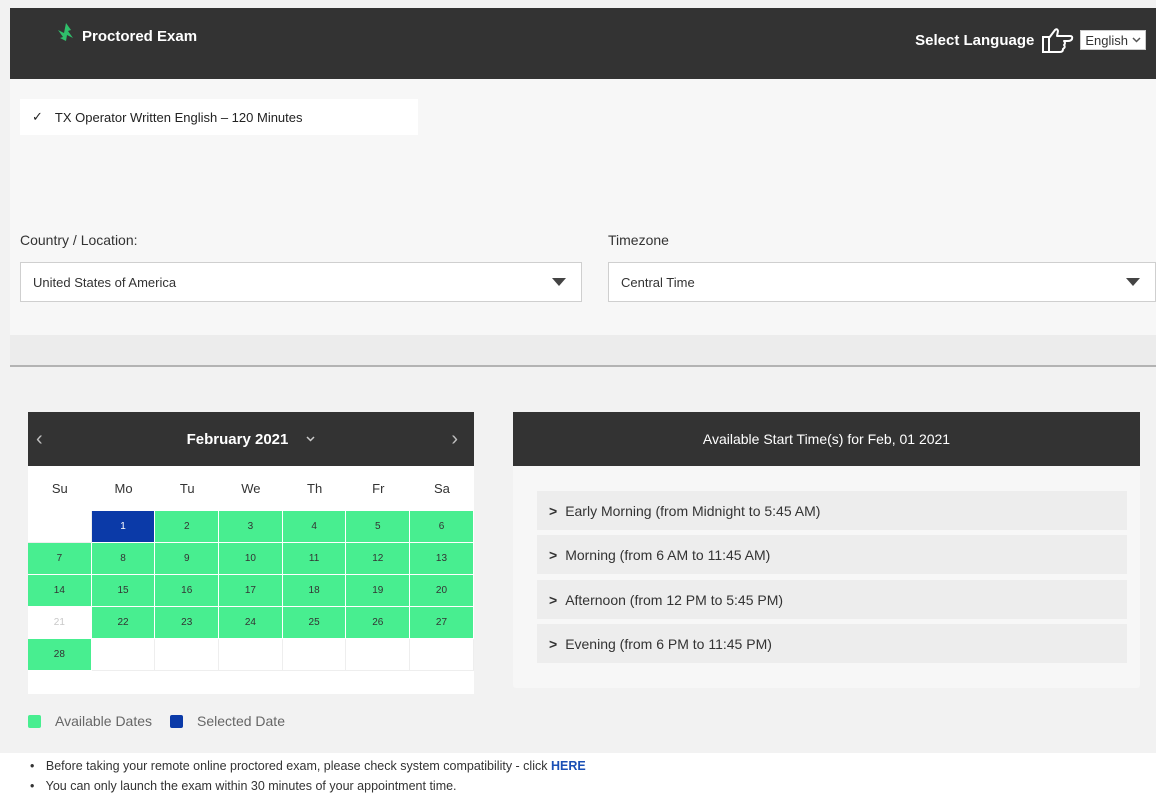  I want to click on weekday-label: Th, so click(315, 488).